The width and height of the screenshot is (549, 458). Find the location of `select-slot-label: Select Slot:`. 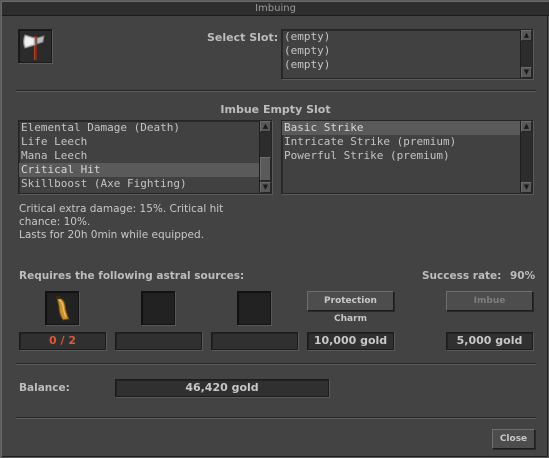

select-slot-label: Select Slot: is located at coordinates (243, 37).